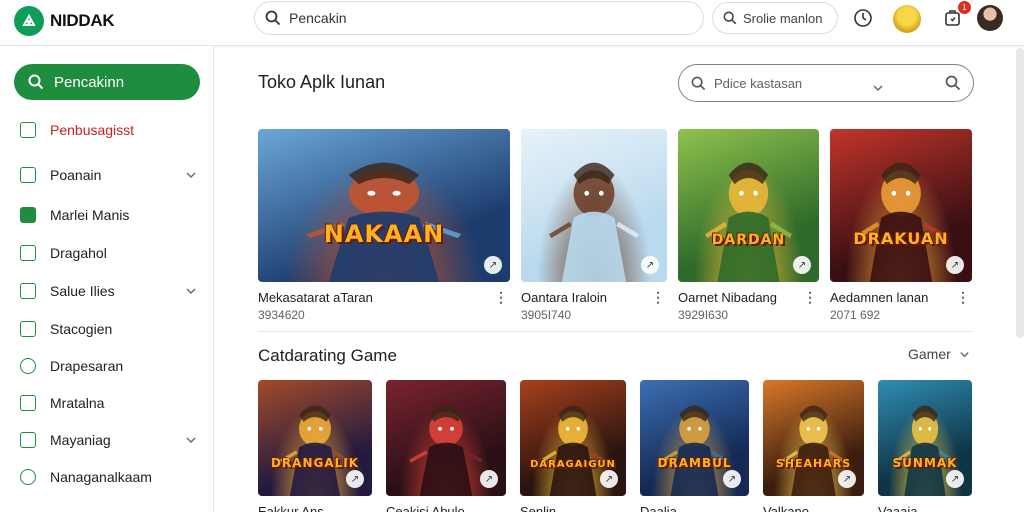  I want to click on sidebar-item: Poanain, so click(109, 175).